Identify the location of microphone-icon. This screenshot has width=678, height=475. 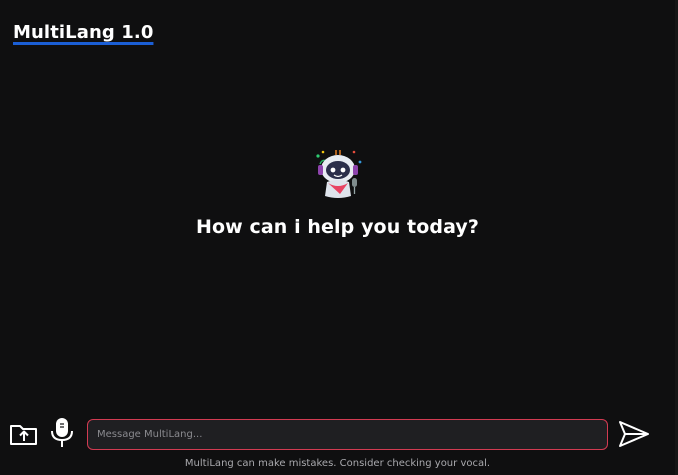
(62, 432).